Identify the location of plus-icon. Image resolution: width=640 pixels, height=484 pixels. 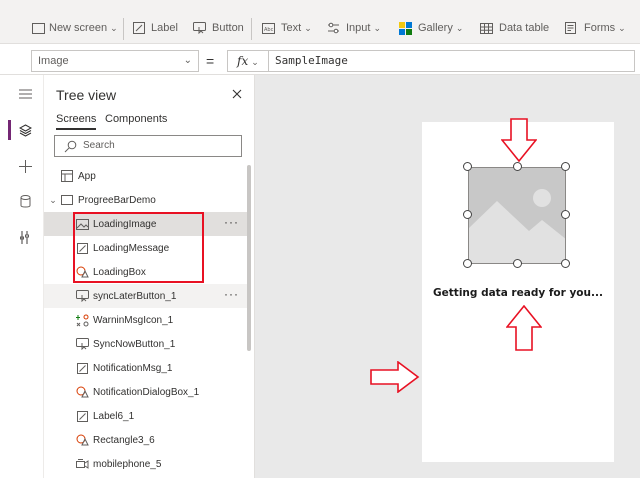
(25, 166).